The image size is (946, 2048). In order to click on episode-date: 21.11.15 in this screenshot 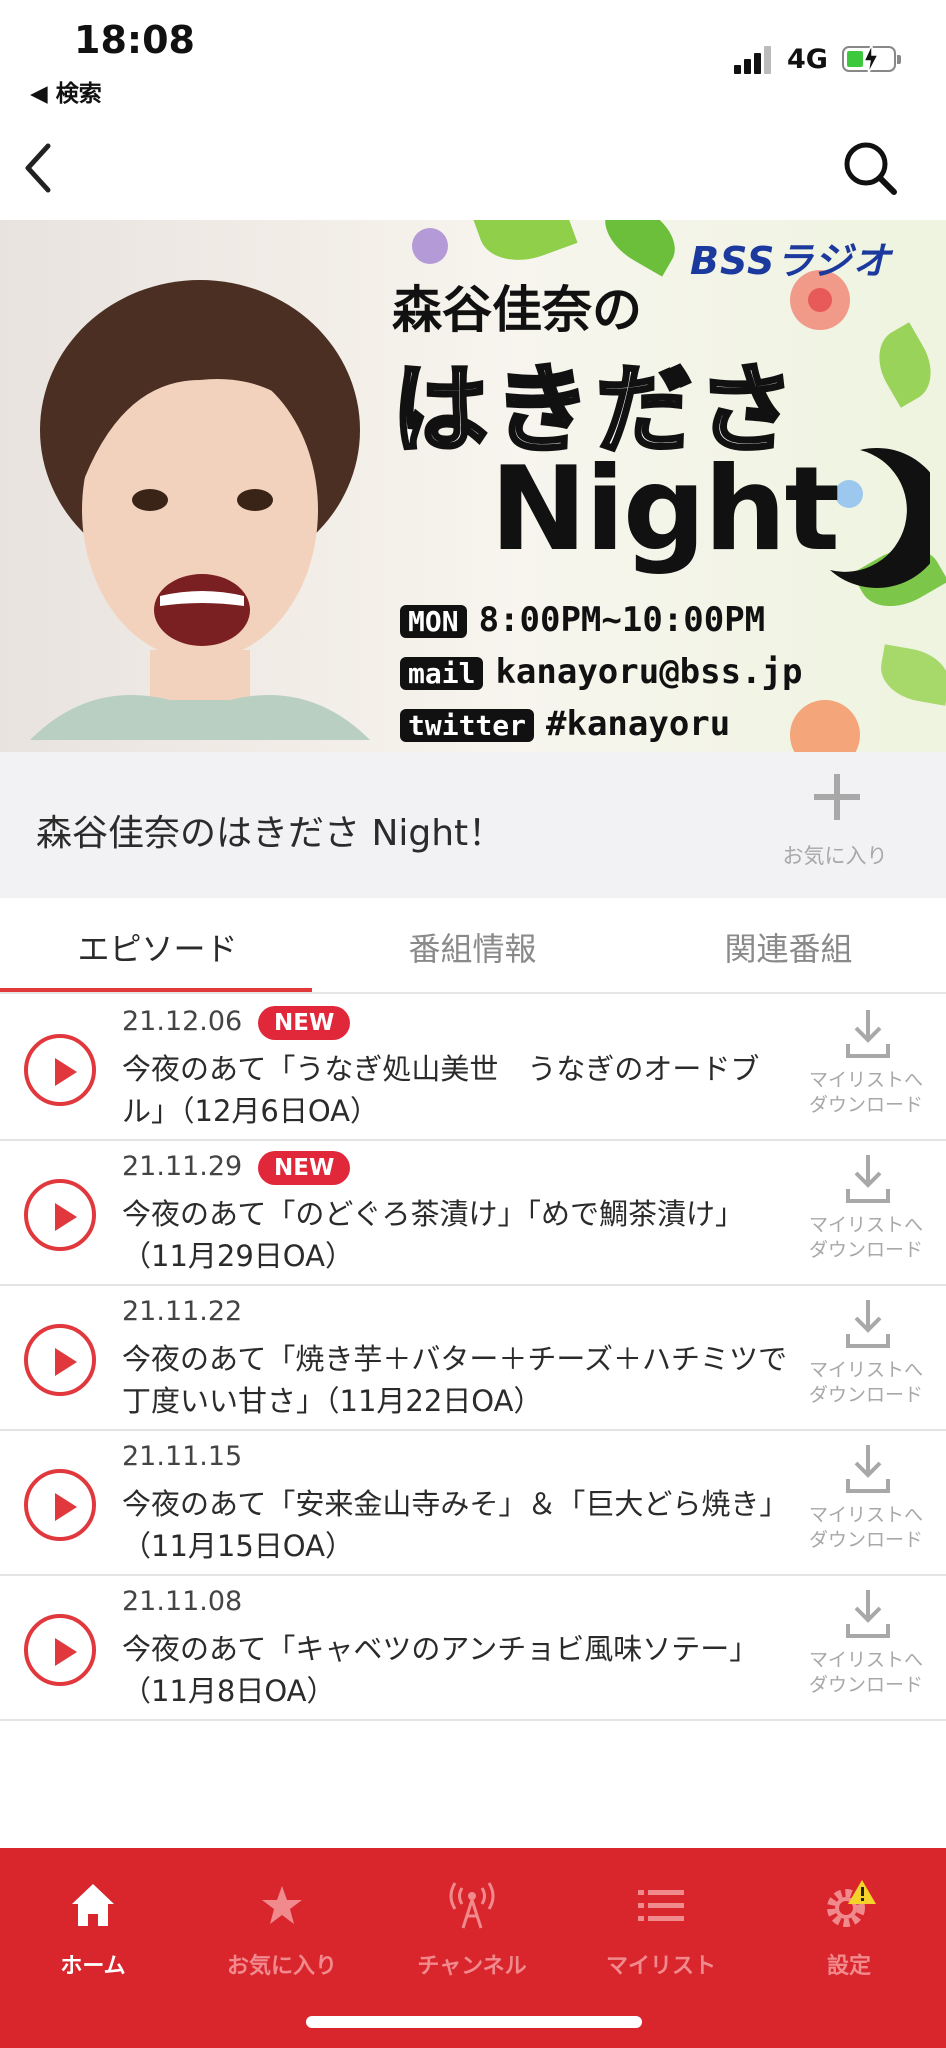, I will do `click(182, 1456)`.